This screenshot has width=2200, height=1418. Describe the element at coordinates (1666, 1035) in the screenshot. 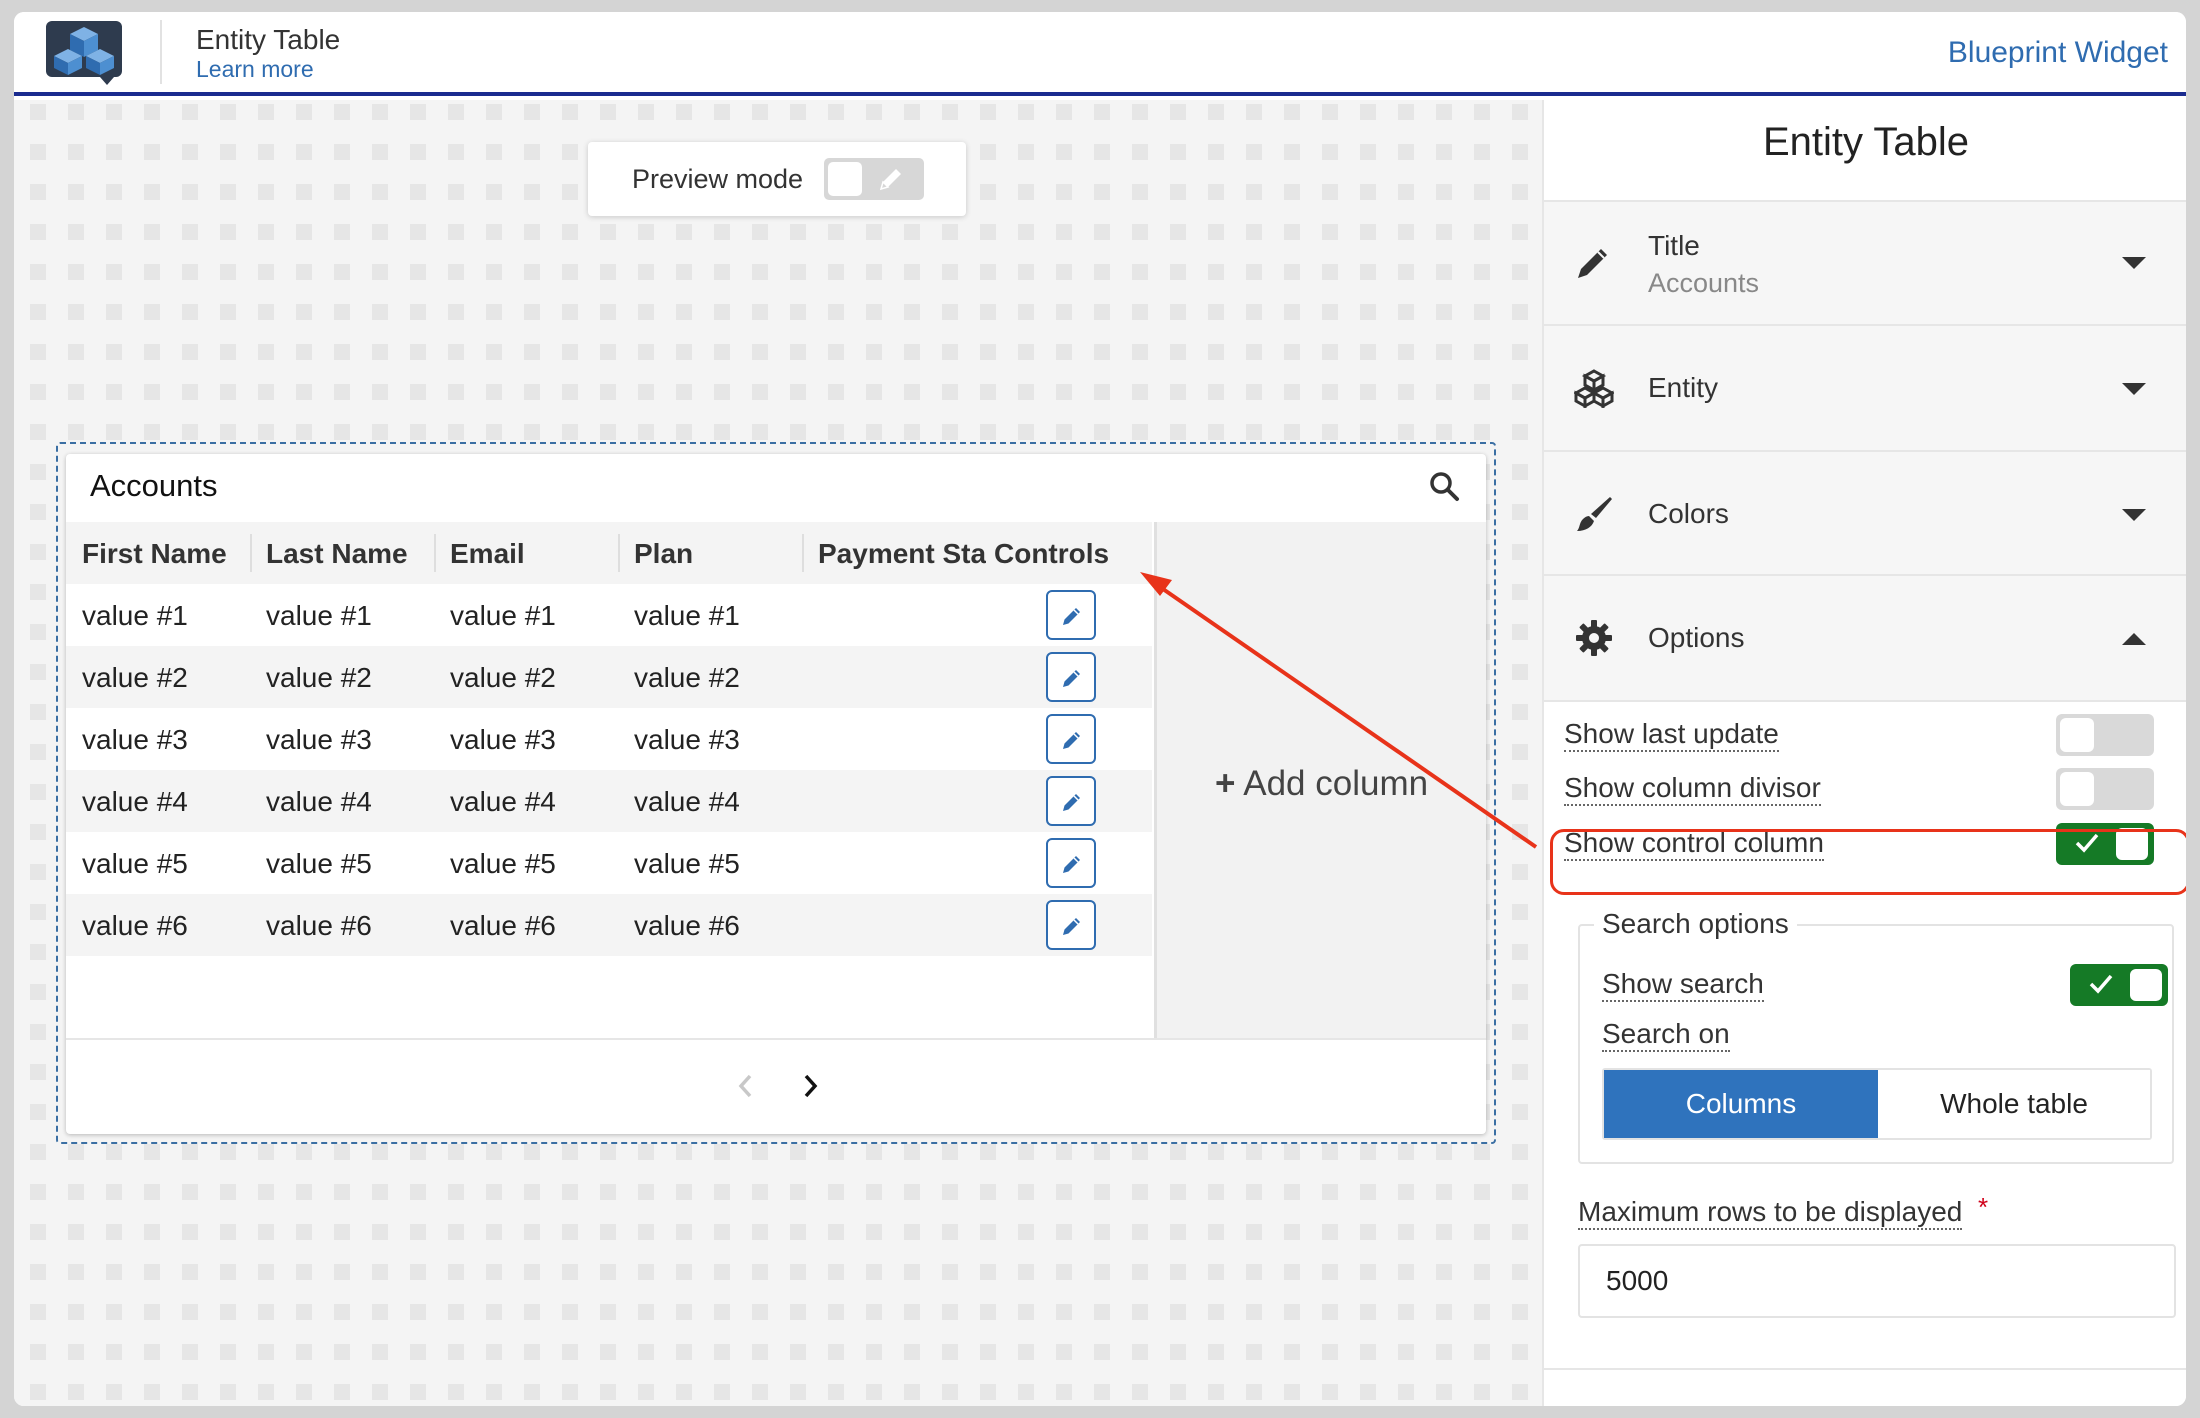

I see `search-on-label: Search on` at that location.